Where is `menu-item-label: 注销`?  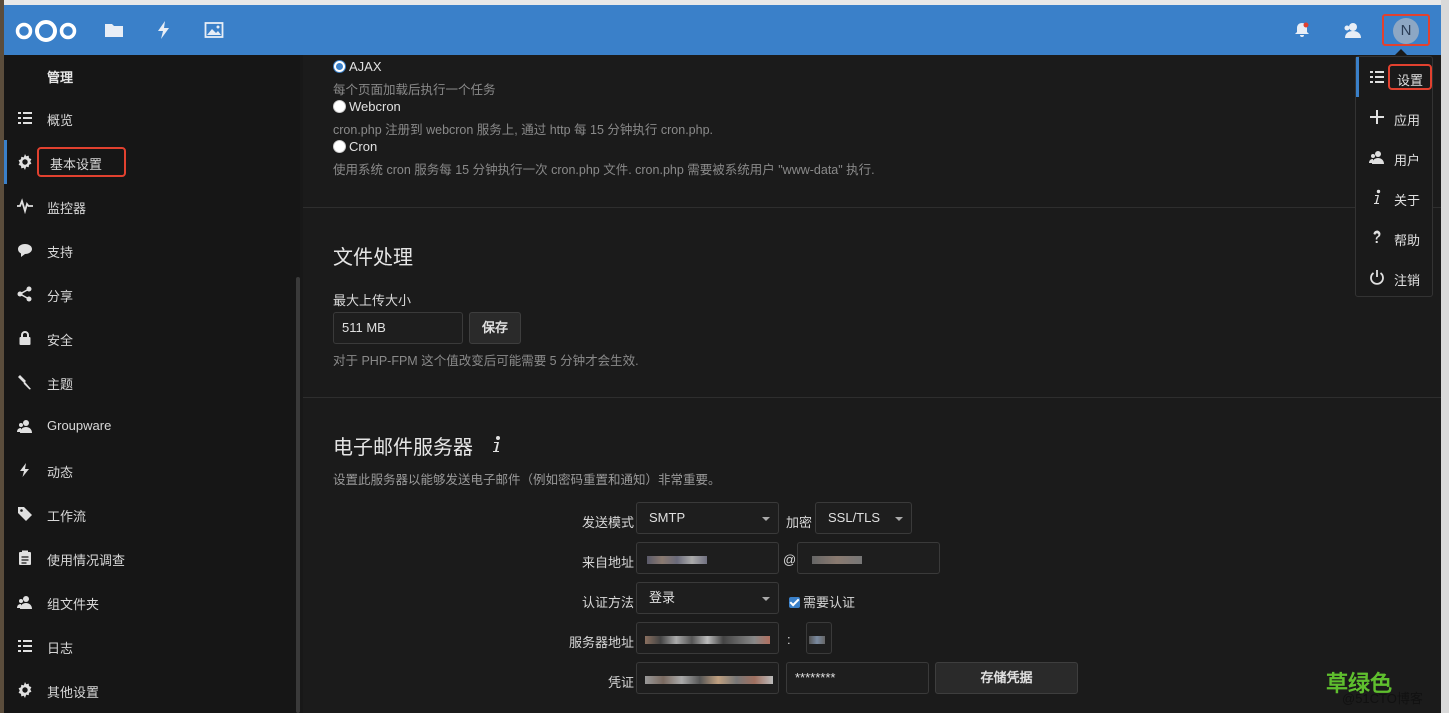 menu-item-label: 注销 is located at coordinates (1407, 280).